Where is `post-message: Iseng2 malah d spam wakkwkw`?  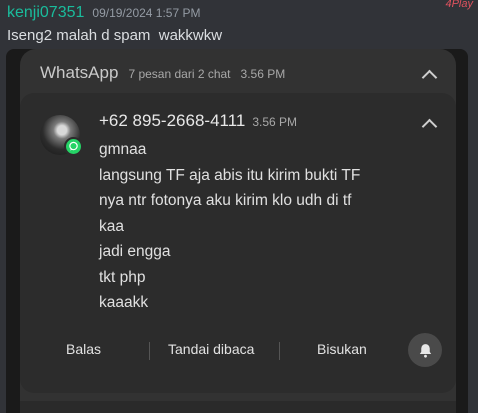 post-message: Iseng2 malah d spam wakkwkw is located at coordinates (115, 35).